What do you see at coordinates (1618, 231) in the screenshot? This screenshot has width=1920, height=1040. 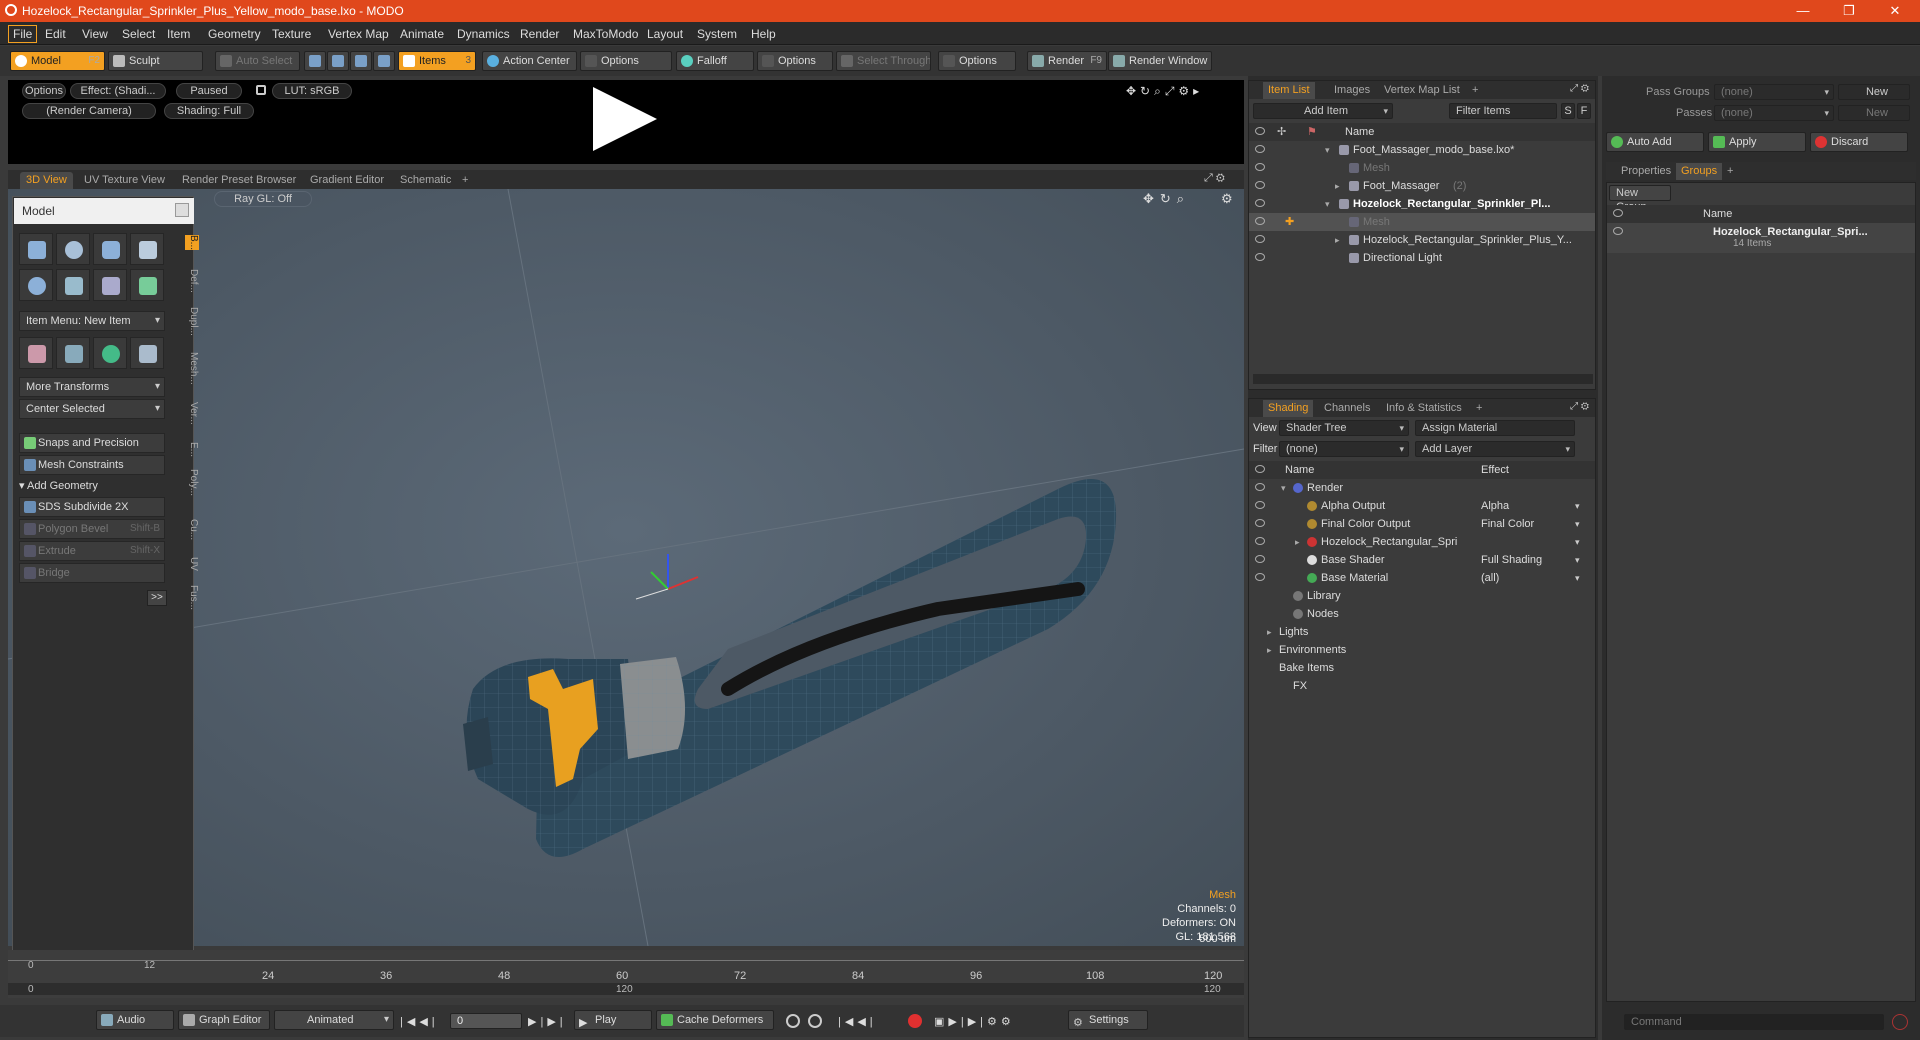 I see `group-visibility-icon` at bounding box center [1618, 231].